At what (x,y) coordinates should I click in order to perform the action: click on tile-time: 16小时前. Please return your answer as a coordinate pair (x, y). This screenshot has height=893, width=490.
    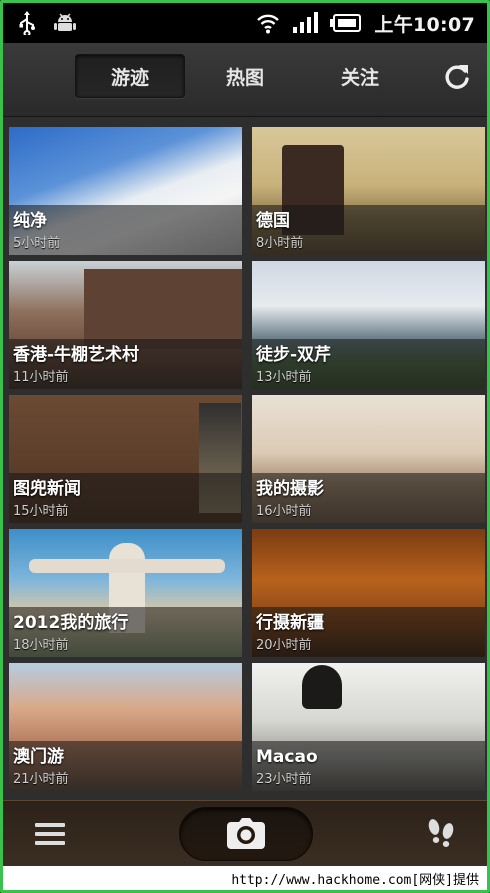
    Looking at the image, I should click on (284, 511).